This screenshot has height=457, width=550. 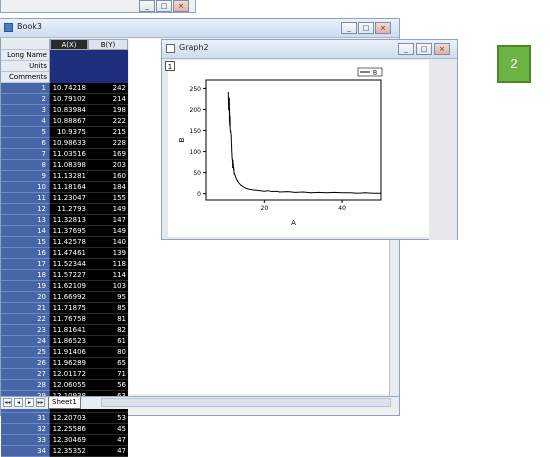 I want to click on row-number: 34, so click(x=25, y=451).